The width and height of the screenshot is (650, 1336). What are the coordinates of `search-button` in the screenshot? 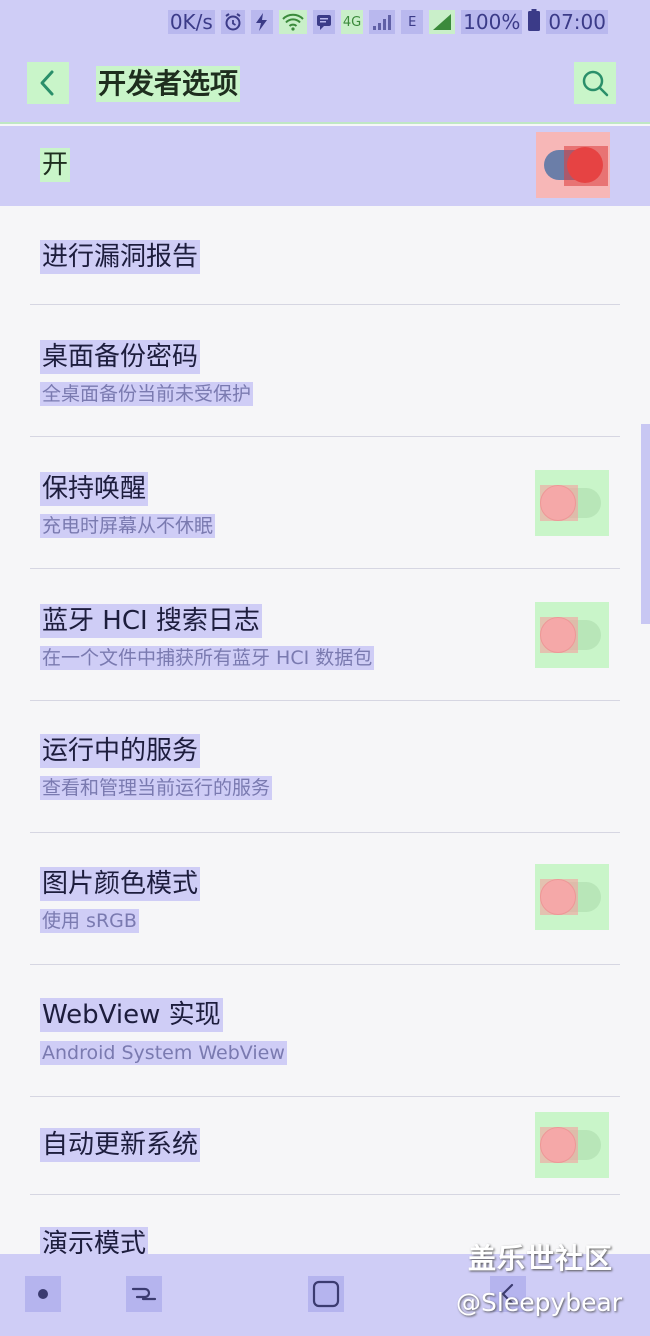 It's located at (595, 83).